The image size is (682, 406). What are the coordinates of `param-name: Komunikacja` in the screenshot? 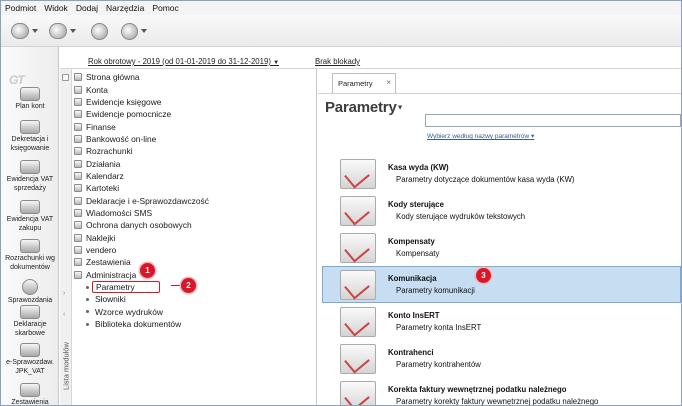 It's located at (431, 278).